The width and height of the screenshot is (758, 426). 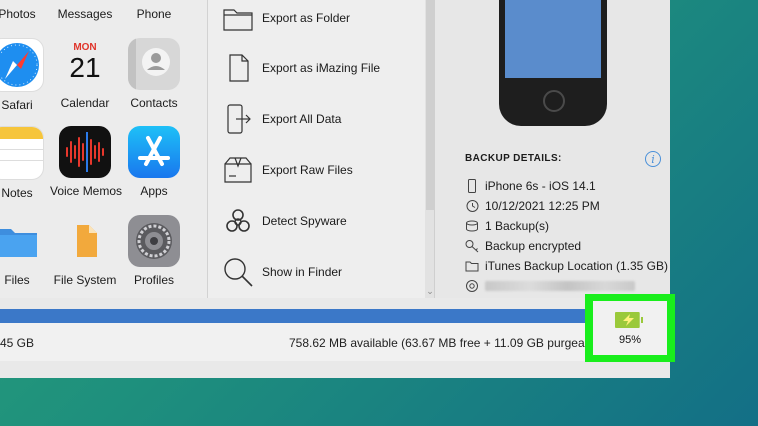 What do you see at coordinates (238, 170) in the screenshot?
I see `box-icon` at bounding box center [238, 170].